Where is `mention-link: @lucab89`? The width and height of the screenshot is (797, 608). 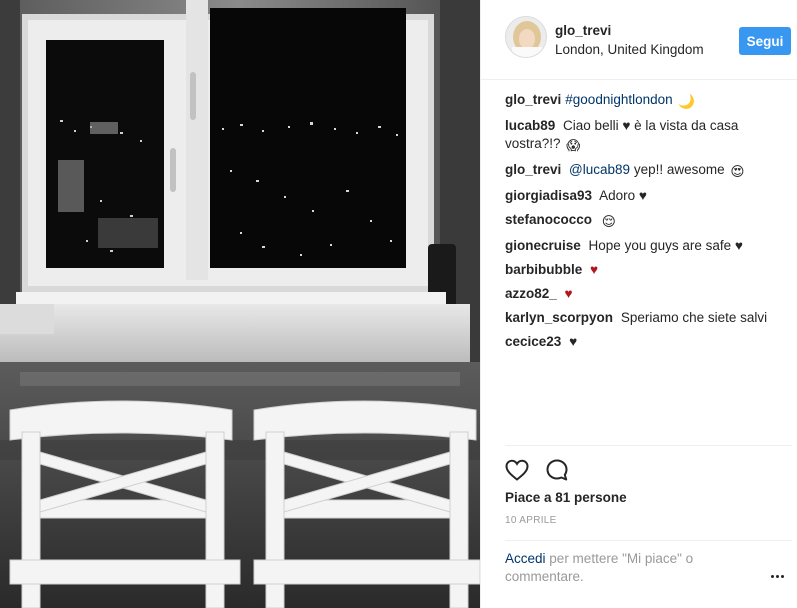
mention-link: @lucab89 is located at coordinates (599, 169).